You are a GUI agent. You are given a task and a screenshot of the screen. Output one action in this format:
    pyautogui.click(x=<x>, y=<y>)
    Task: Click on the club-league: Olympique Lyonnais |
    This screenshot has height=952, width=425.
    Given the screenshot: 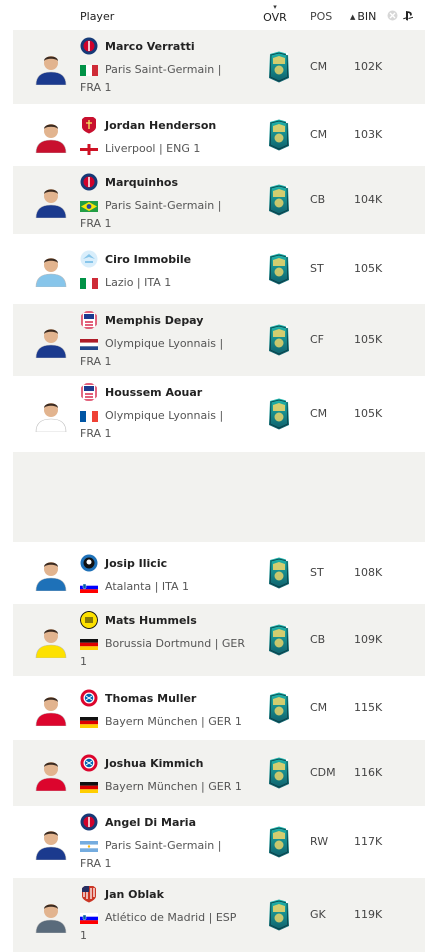 What is the action you would take?
    pyautogui.click(x=164, y=415)
    